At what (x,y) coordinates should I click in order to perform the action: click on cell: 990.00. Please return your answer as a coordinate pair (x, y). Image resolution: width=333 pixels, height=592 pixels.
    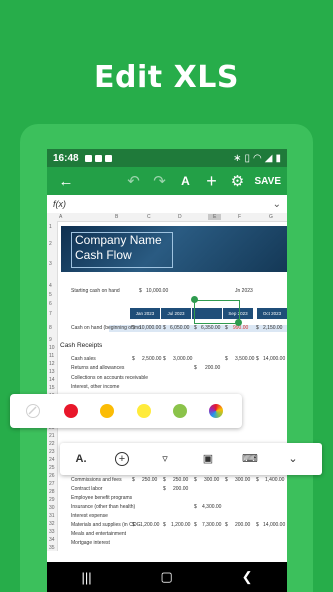
    Looking at the image, I should click on (240, 328).